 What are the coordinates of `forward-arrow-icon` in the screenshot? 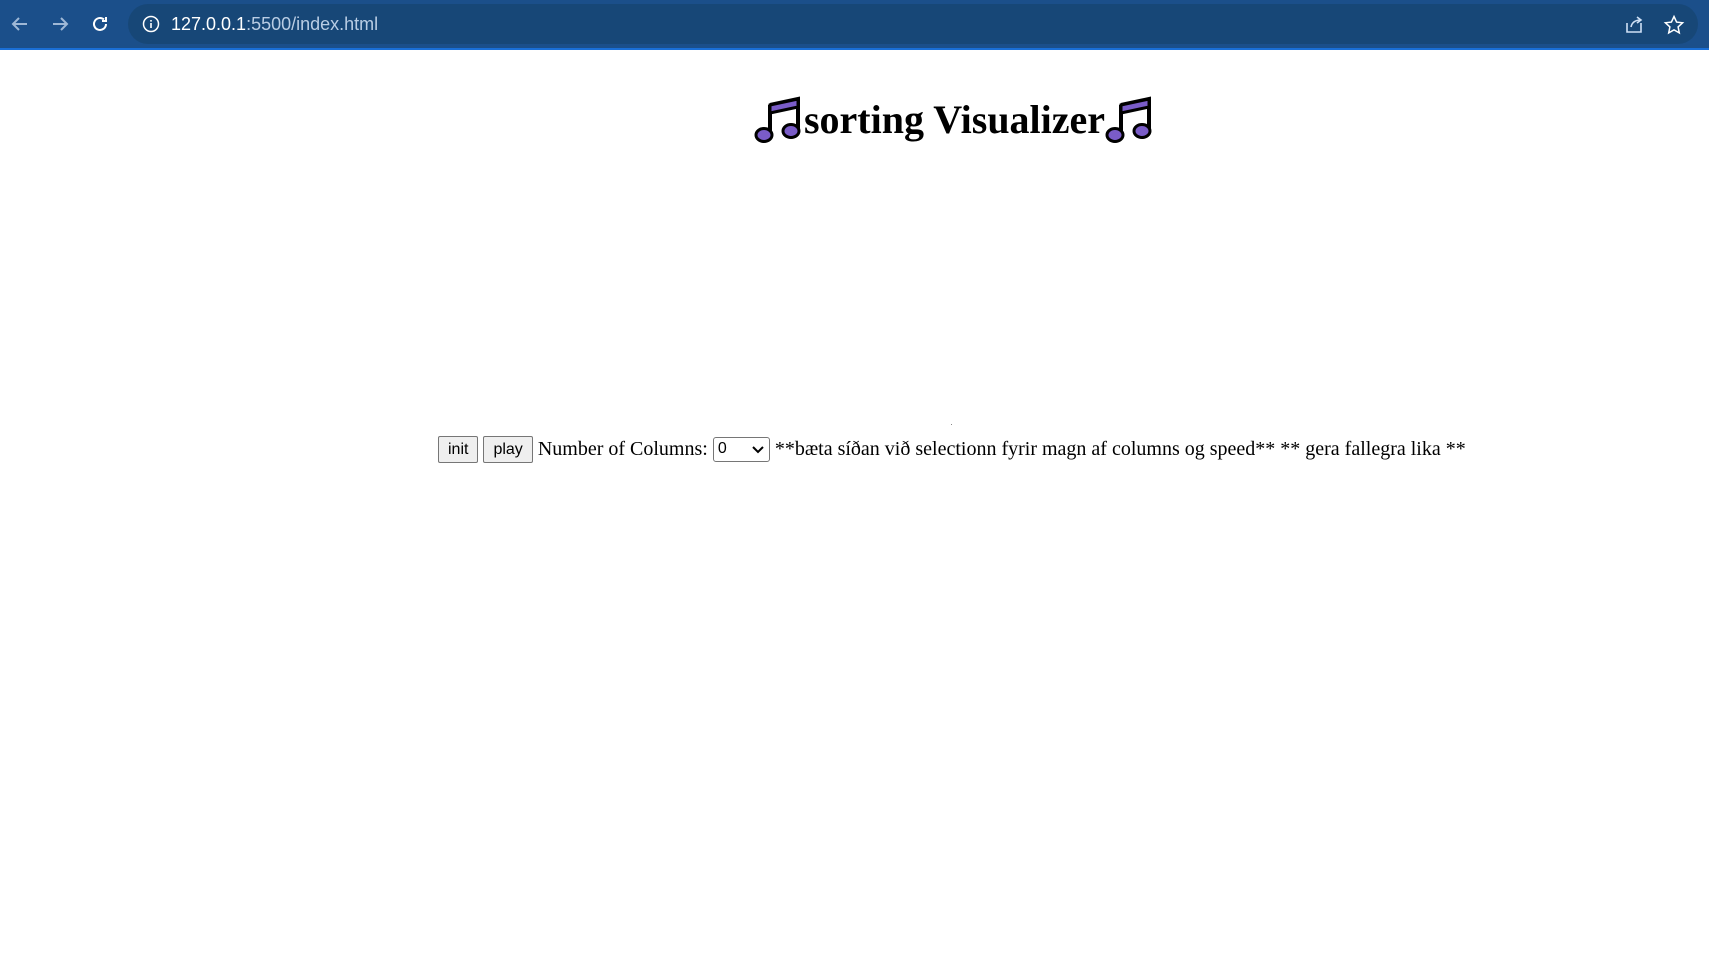 It's located at (61, 24).